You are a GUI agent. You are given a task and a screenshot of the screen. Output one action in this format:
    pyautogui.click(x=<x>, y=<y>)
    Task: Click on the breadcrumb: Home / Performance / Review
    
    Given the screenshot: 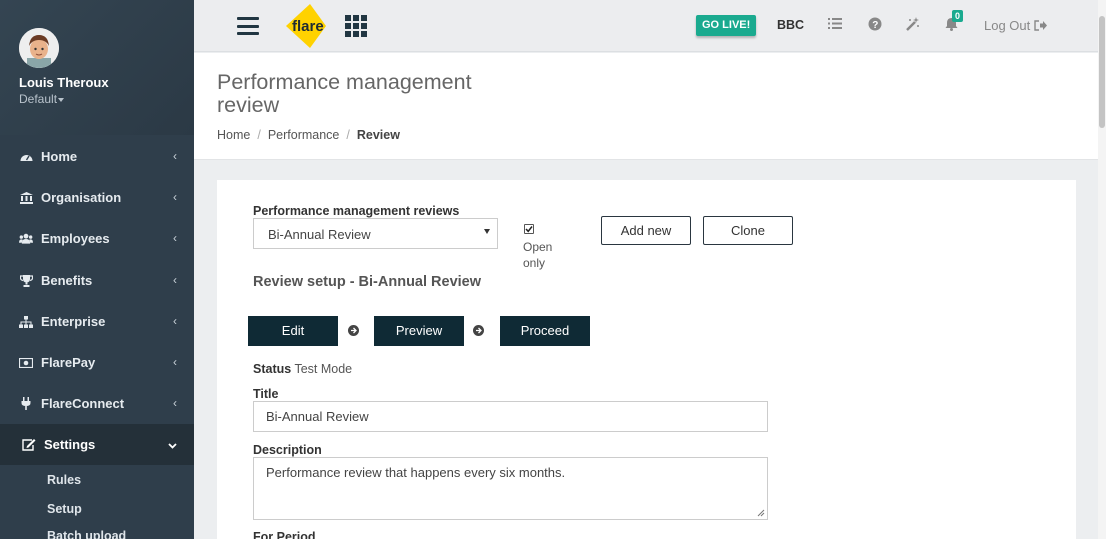 What is the action you would take?
    pyautogui.click(x=308, y=135)
    